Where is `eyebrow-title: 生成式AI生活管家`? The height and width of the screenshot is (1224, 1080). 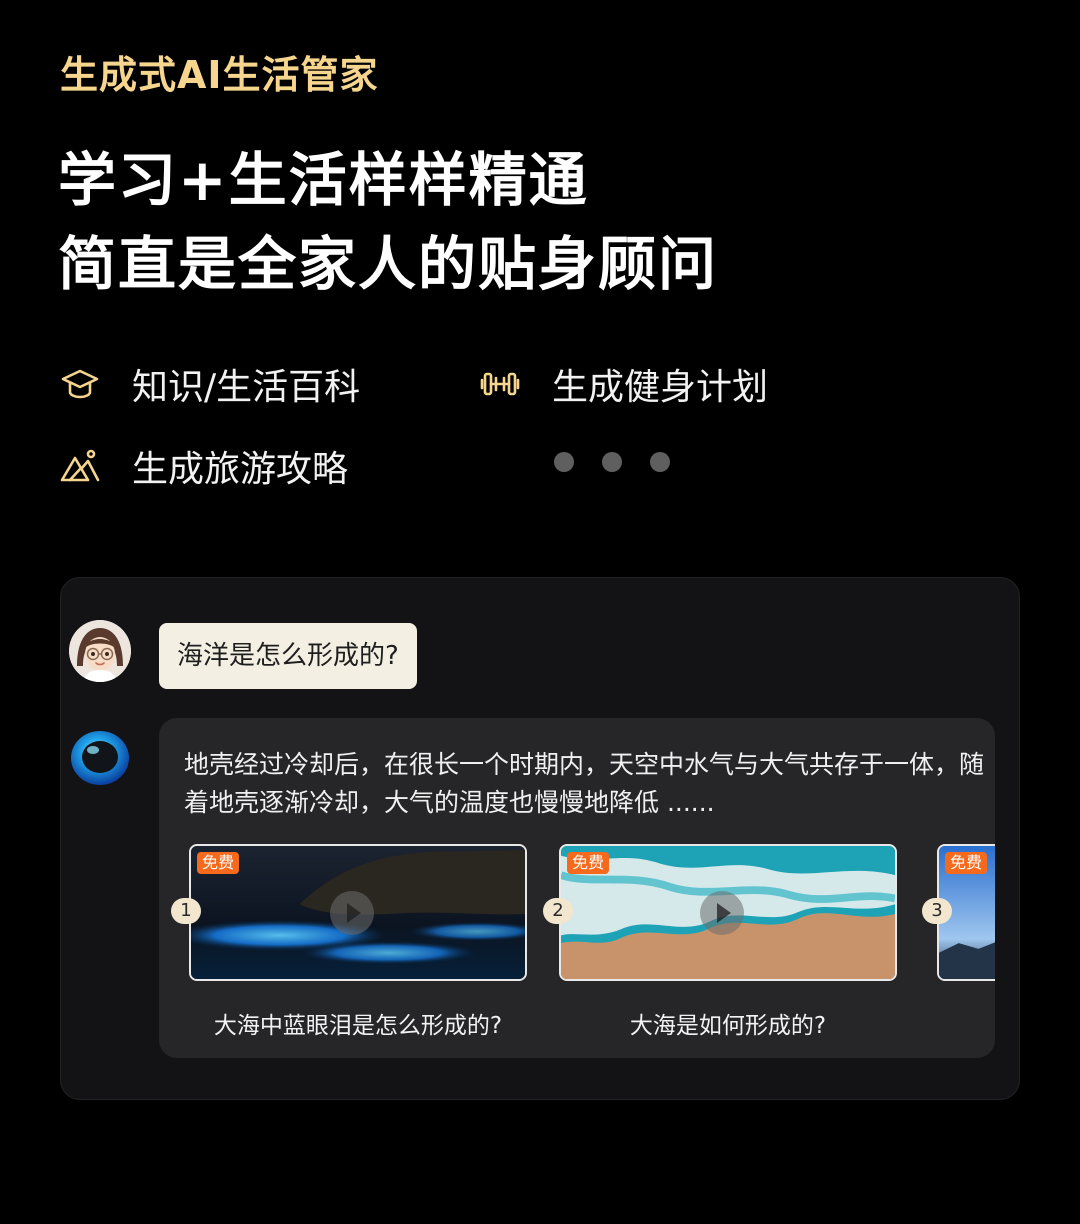
eyebrow-title: 生成式AI生活管家 is located at coordinates (219, 75).